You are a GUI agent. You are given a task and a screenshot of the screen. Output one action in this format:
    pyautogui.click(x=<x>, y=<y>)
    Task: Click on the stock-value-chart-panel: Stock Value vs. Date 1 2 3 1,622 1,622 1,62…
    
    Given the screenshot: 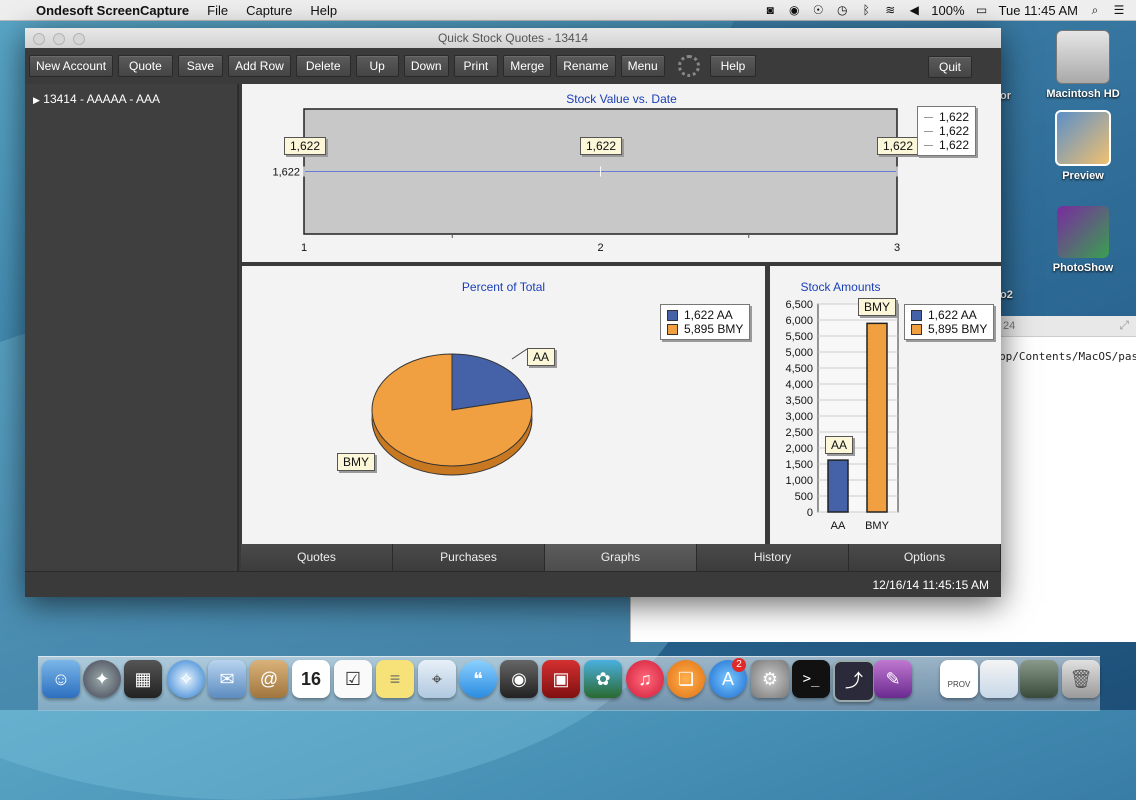 What is the action you would take?
    pyautogui.click(x=621, y=173)
    